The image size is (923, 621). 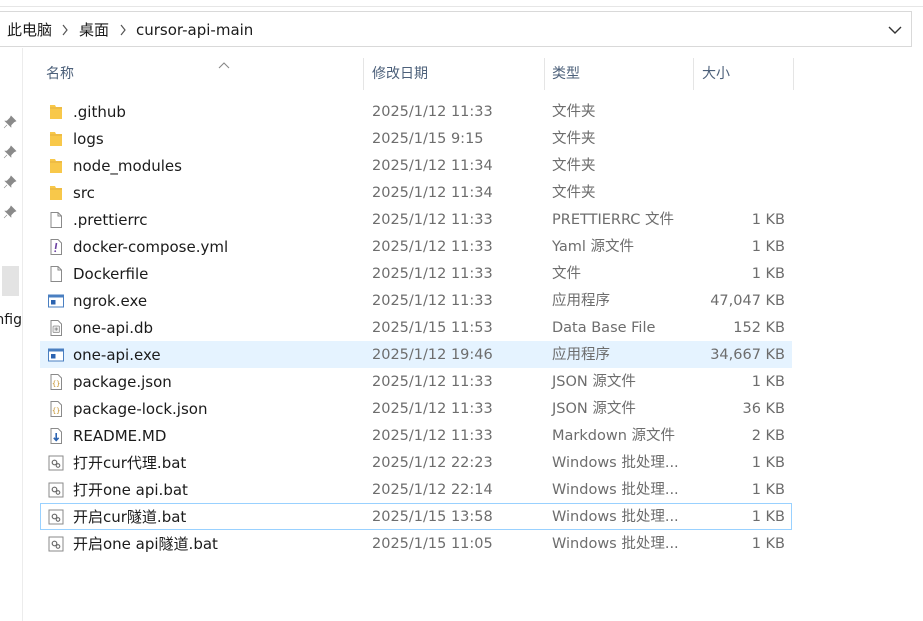 I want to click on column-header-name: 名称, so click(x=60, y=74).